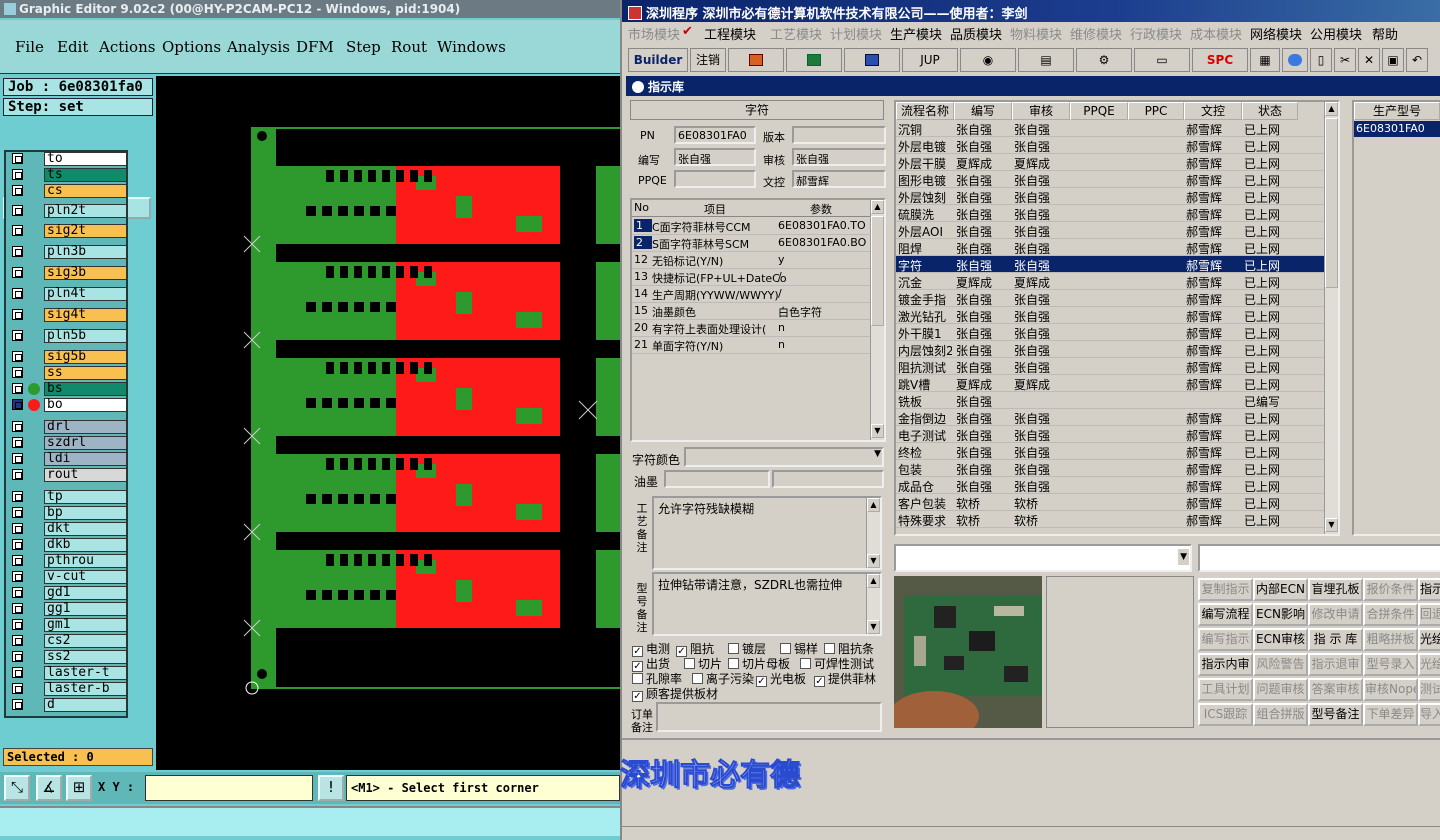 Image resolution: width=1440 pixels, height=840 pixels. I want to click on snap-grid-icon: ⊞, so click(79, 788).